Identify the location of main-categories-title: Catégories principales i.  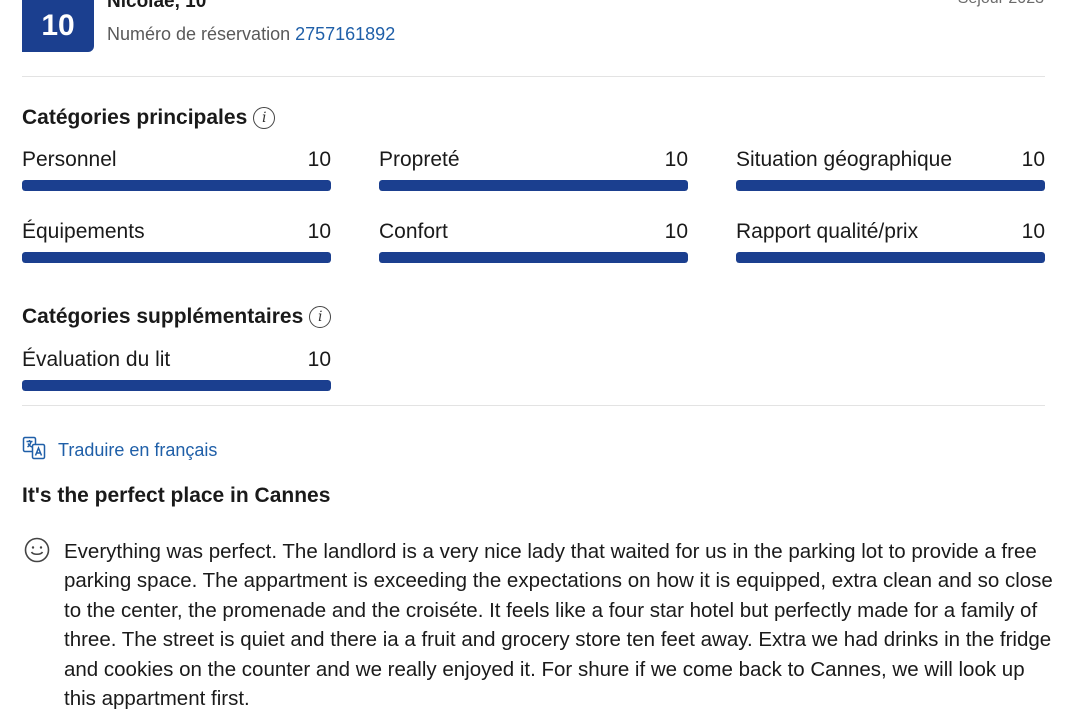
(149, 118).